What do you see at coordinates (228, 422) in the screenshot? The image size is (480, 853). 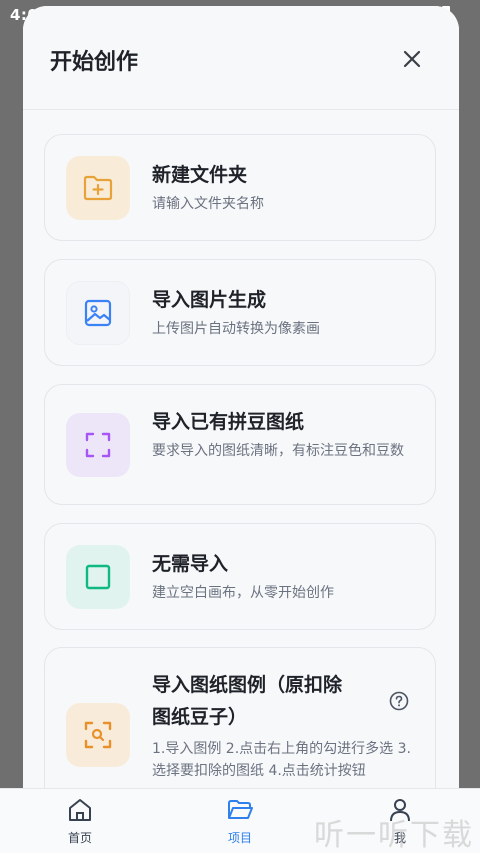 I see `option-title: 导入已有拼豆图纸` at bounding box center [228, 422].